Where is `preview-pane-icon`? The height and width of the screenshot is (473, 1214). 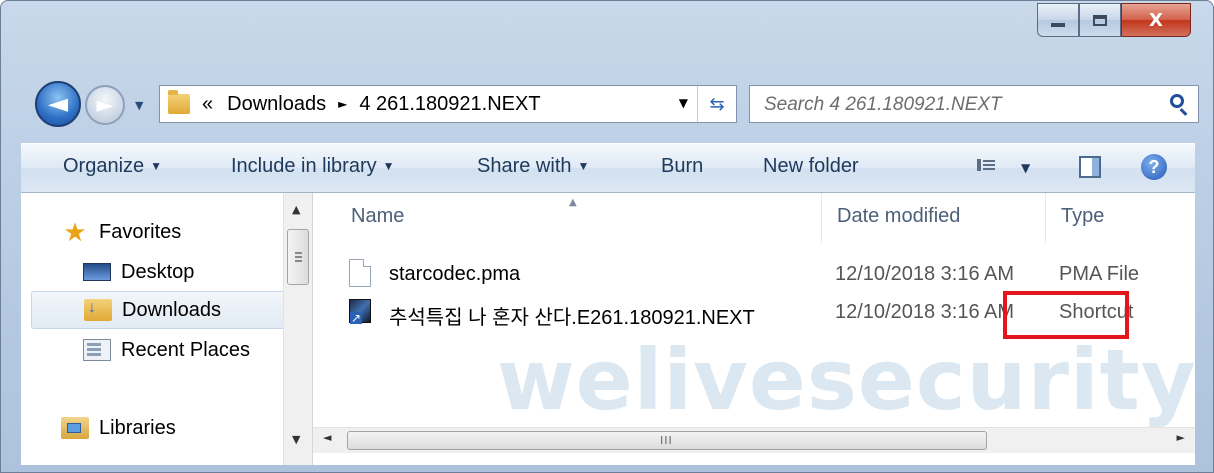 preview-pane-icon is located at coordinates (1090, 167).